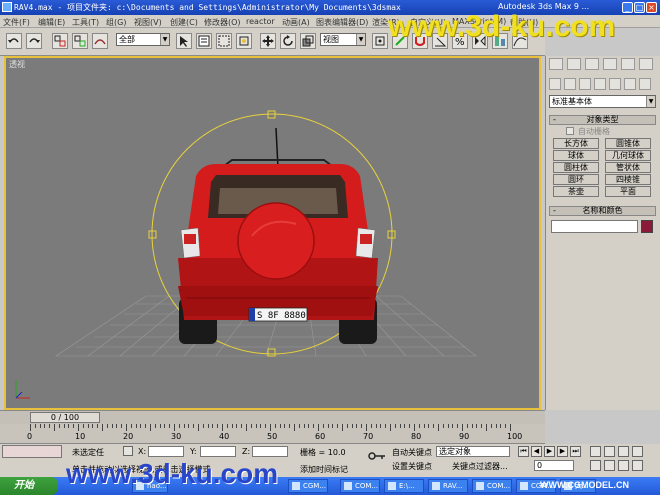 Image resolution: width=660 pixels, height=495 pixels. I want to click on start-button: 开始, so click(29, 486).